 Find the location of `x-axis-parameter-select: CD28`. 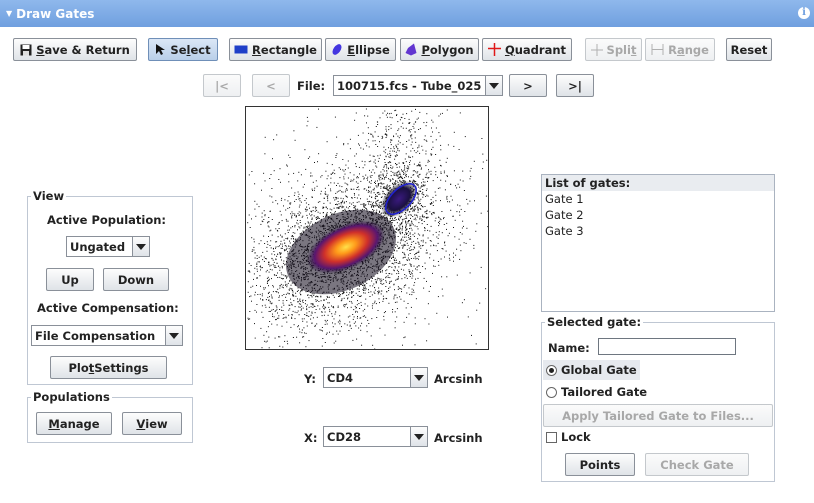

x-axis-parameter-select: CD28 is located at coordinates (375, 436).